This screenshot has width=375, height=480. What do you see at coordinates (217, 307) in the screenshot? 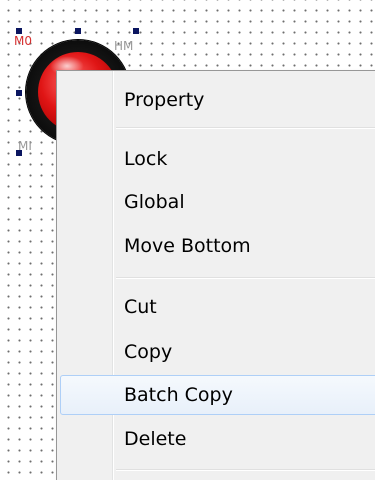
I see `menu-item-cut: Cut` at bounding box center [217, 307].